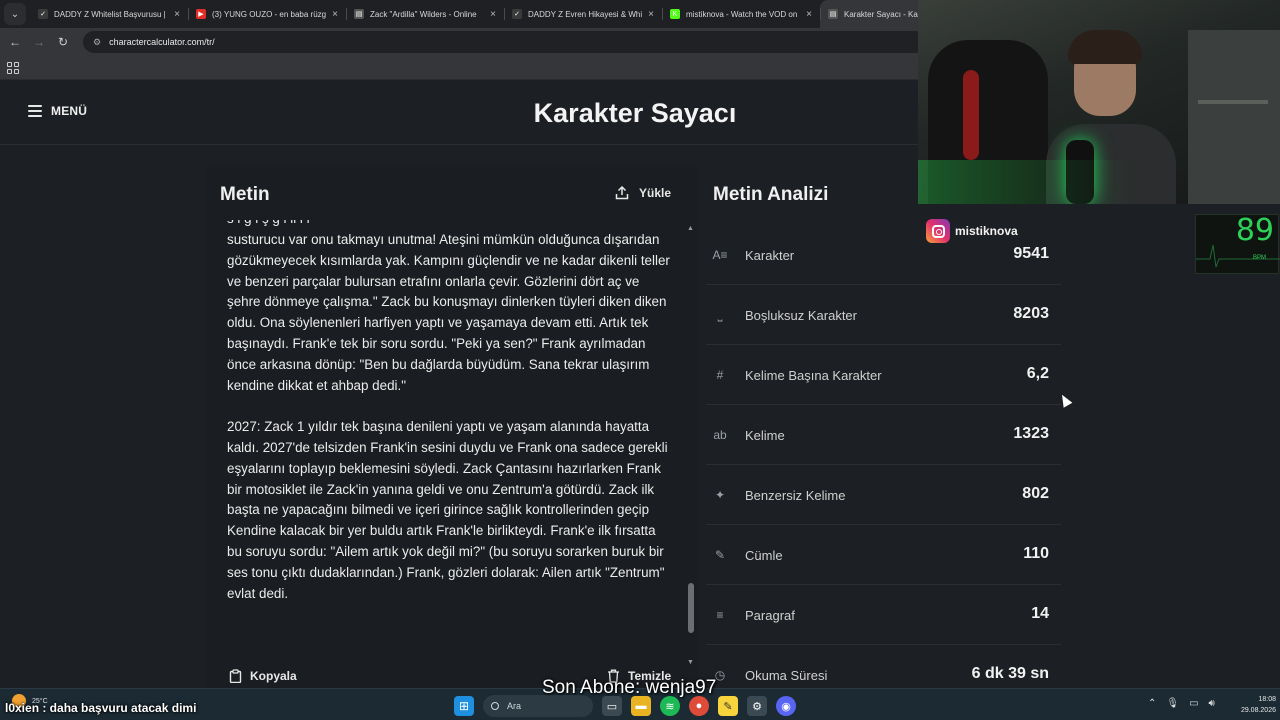 The width and height of the screenshot is (1280, 720). What do you see at coordinates (235, 676) in the screenshot?
I see `clipboard-icon` at bounding box center [235, 676].